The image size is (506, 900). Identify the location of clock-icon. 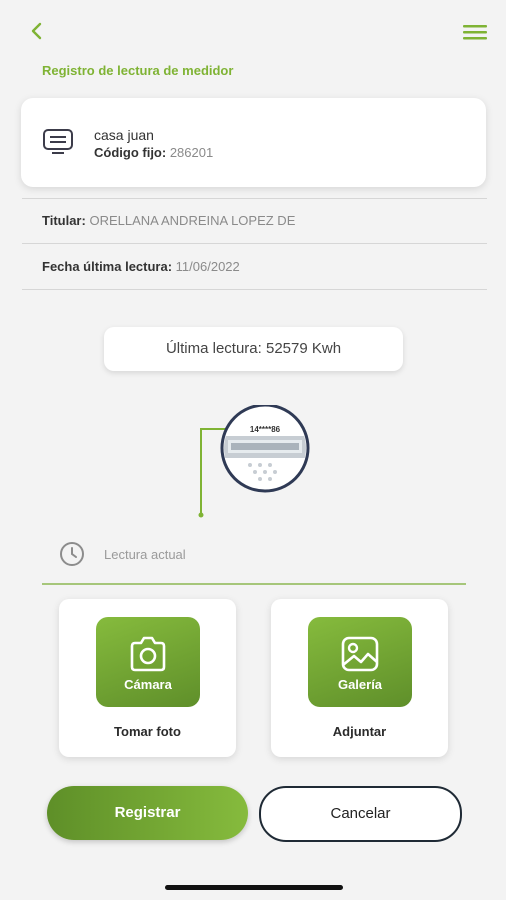
(72, 554).